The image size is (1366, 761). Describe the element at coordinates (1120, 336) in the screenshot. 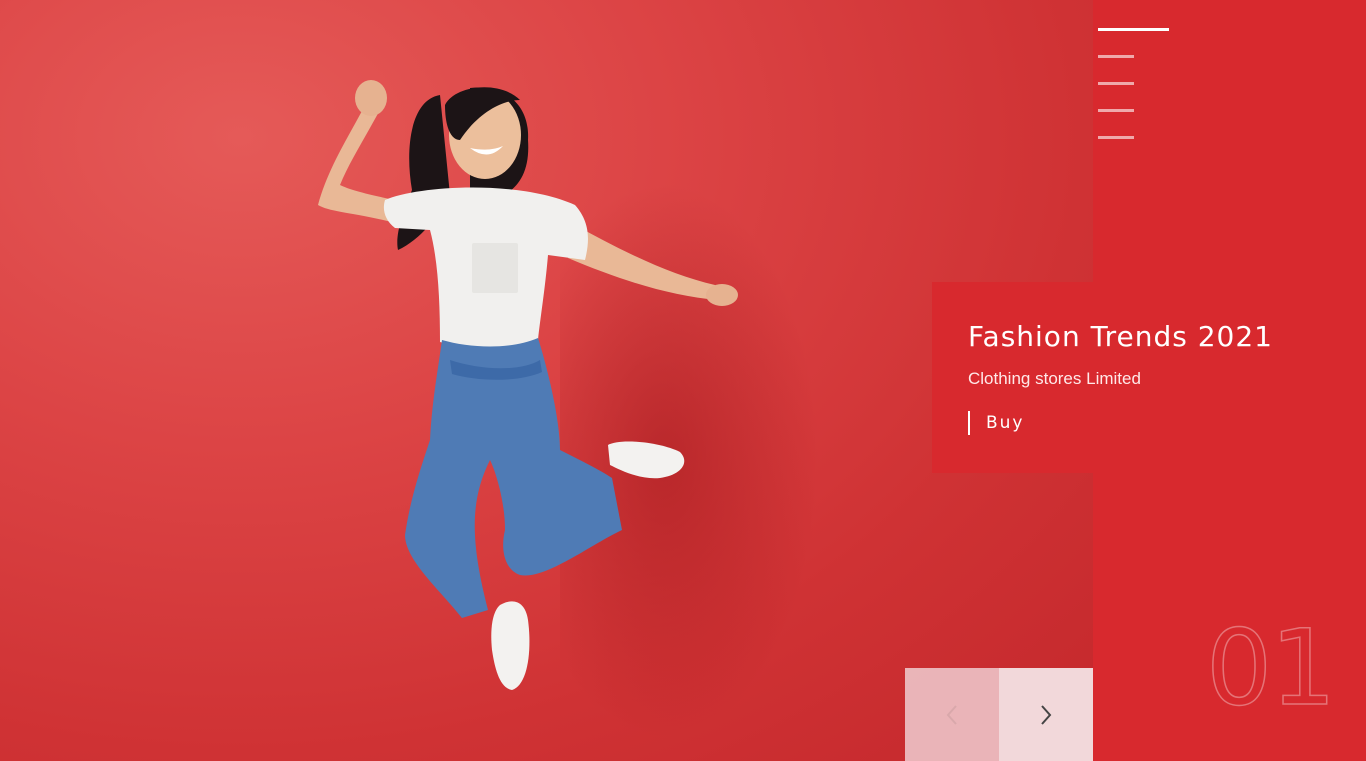

I see `slide-title: Fashion Trends 2021` at that location.